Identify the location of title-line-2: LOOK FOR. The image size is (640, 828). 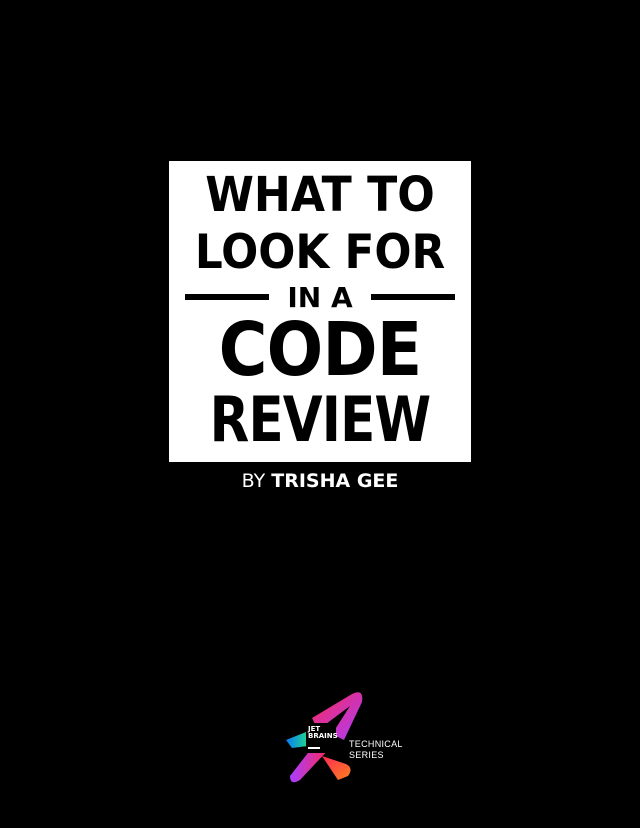
(320, 252).